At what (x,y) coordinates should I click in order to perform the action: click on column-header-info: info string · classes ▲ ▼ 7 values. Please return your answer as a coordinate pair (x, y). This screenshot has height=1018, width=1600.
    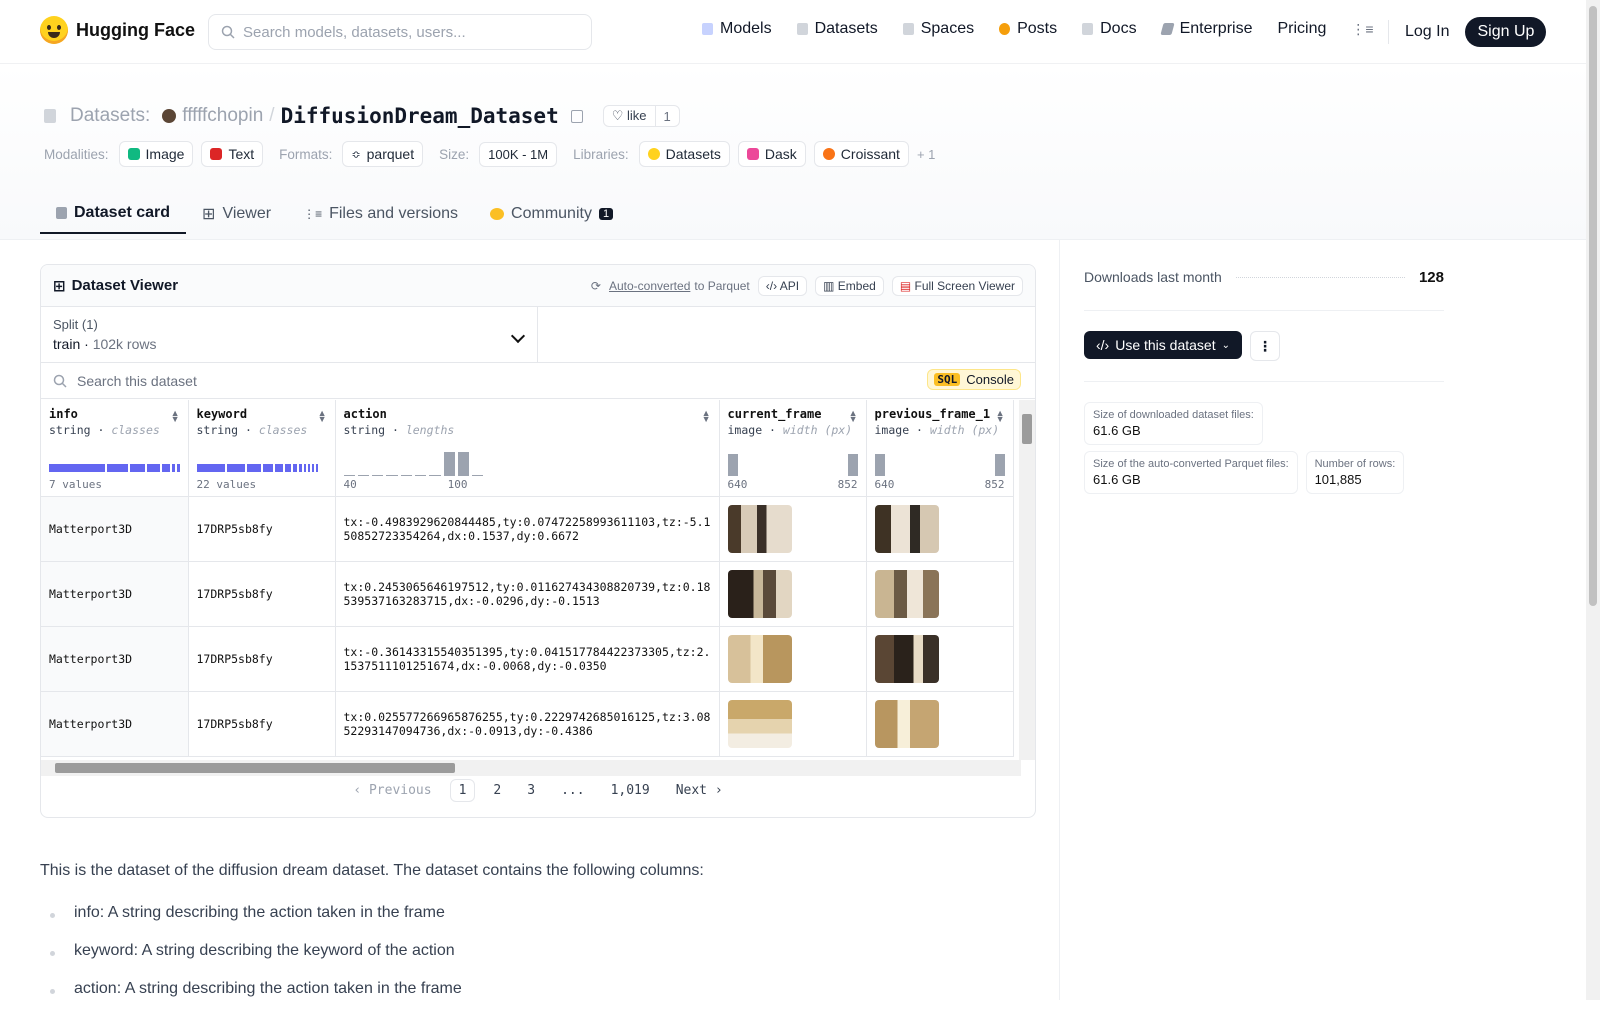
    Looking at the image, I should click on (115, 448).